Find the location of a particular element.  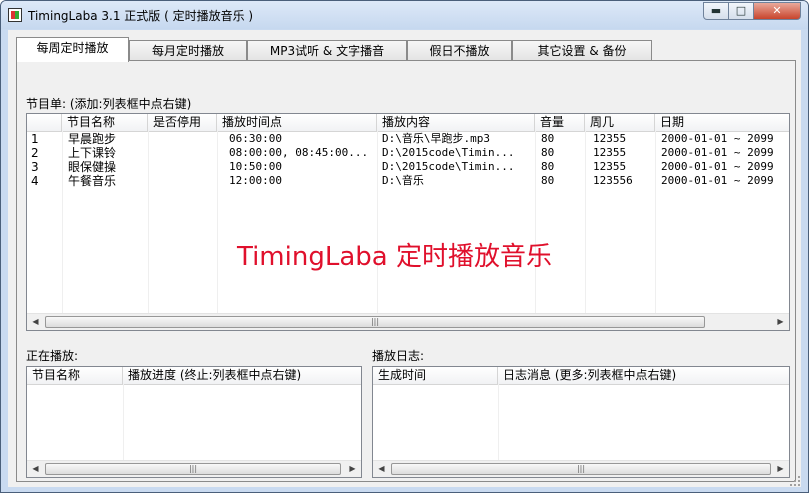

now-playing-header: 节目名称 播放进度 (终止:列表框中点右键) is located at coordinates (194, 376).